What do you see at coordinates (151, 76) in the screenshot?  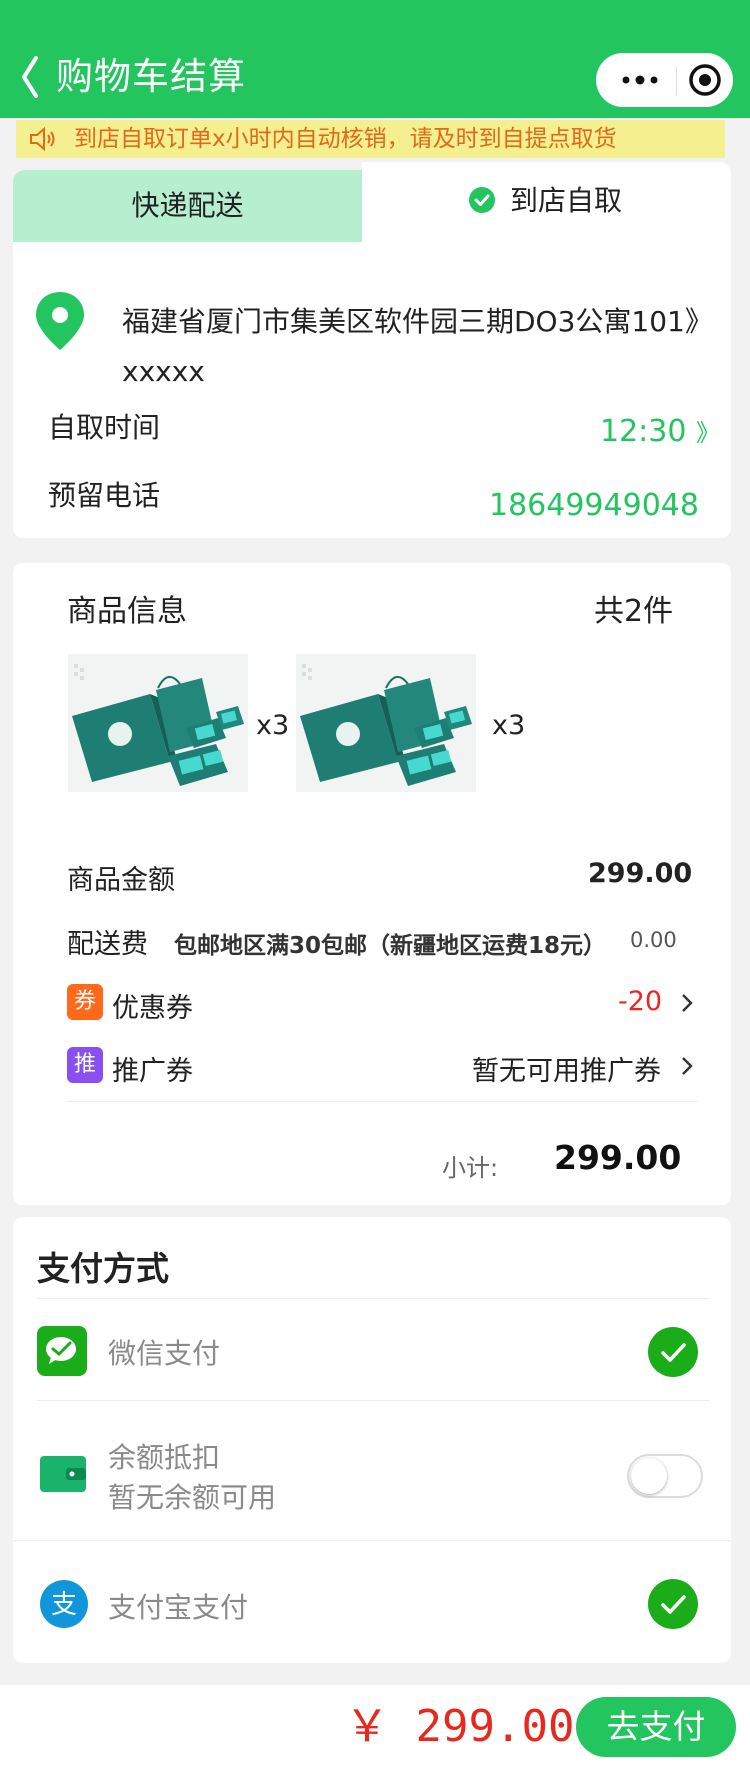 I see `page-title: 购物车结算` at bounding box center [151, 76].